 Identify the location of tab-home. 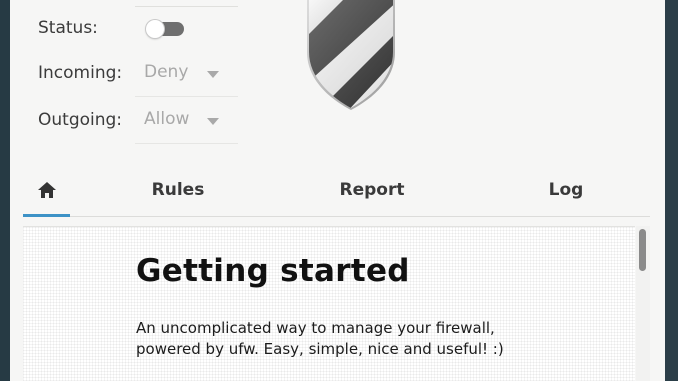
(46, 192).